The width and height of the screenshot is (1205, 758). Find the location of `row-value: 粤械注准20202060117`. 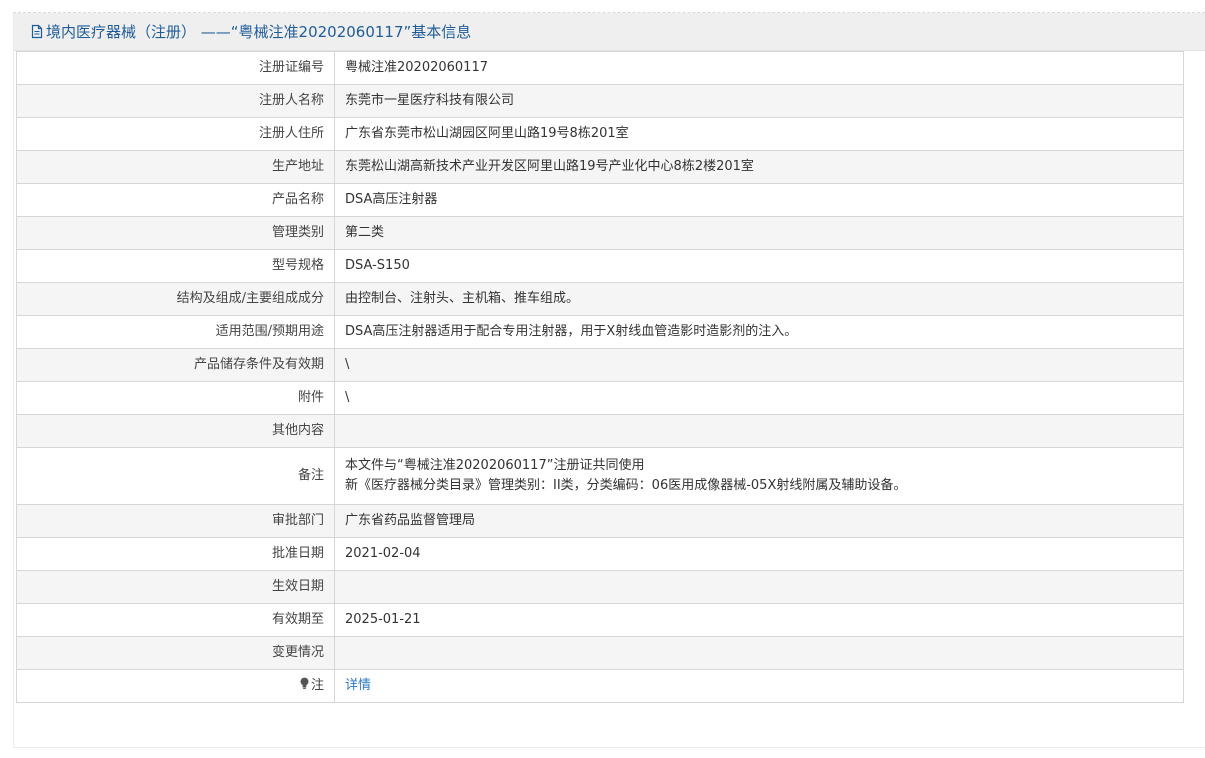

row-value: 粤械注准20202060117 is located at coordinates (759, 68).